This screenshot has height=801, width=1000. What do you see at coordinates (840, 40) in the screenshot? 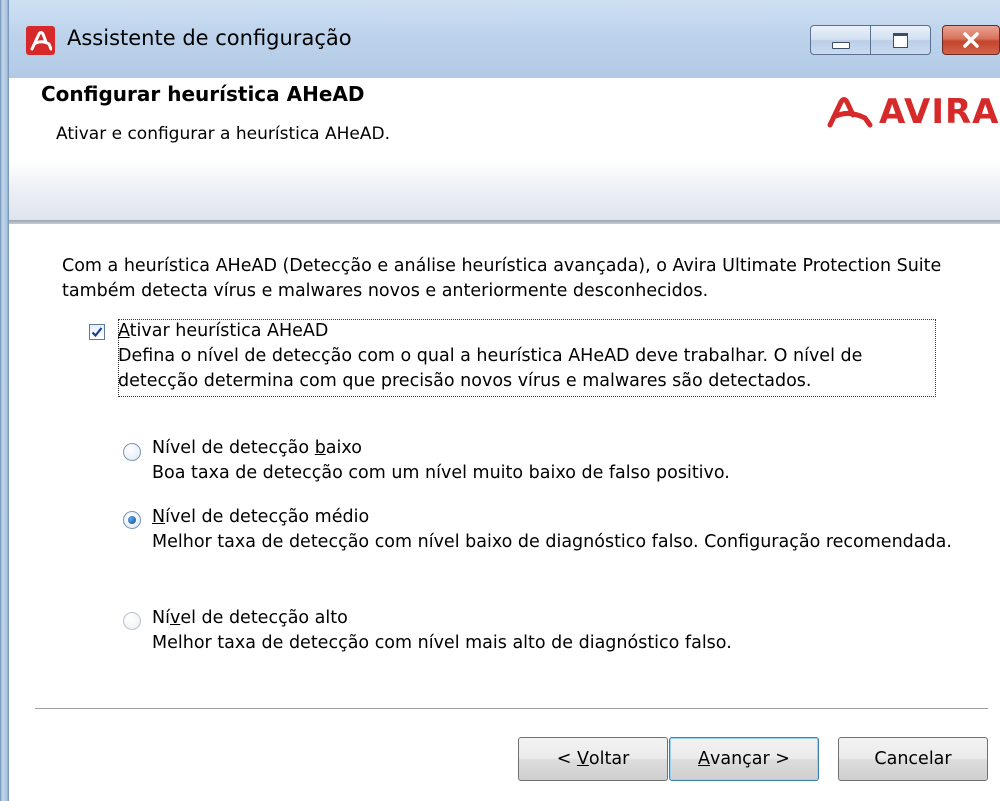
I see `minimize-button` at bounding box center [840, 40].